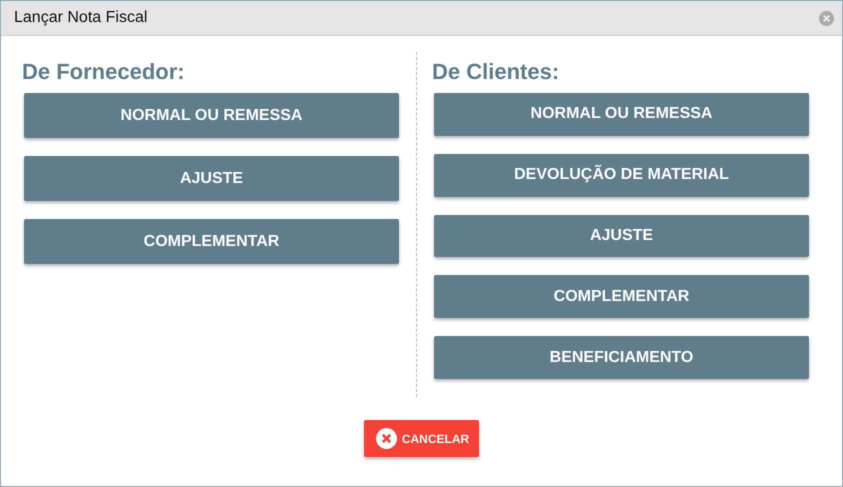 This screenshot has height=487, width=843. What do you see at coordinates (104, 72) in the screenshot?
I see `section-heading: De Fornecedor:` at bounding box center [104, 72].